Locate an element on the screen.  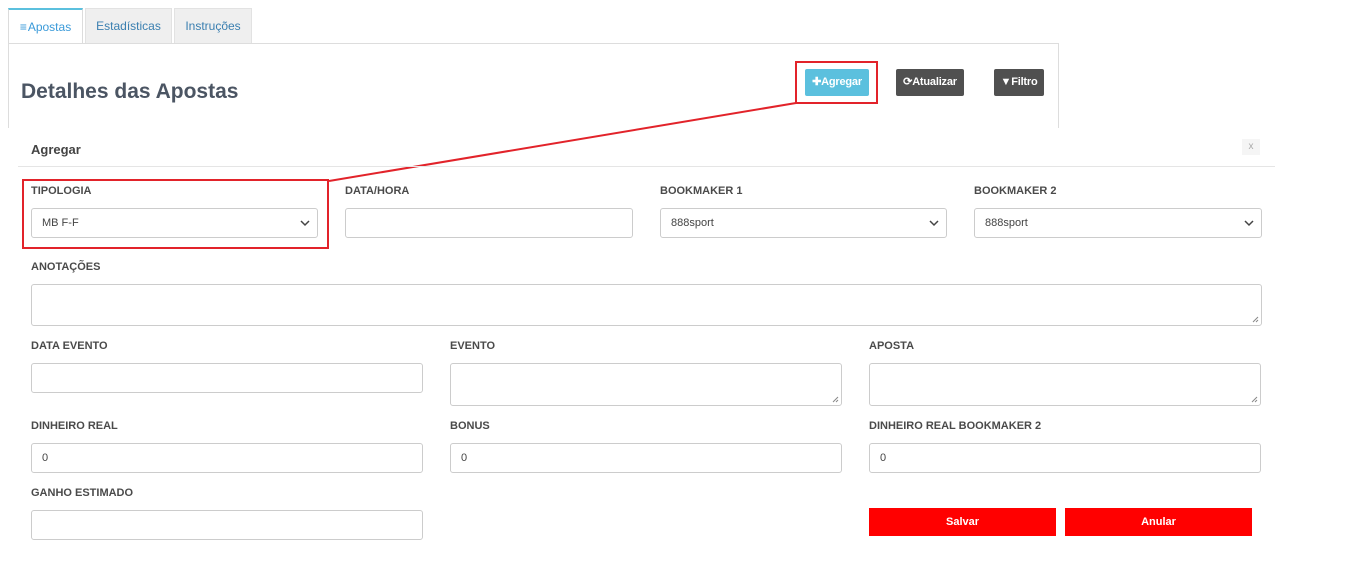
data-evento-label: DATA EVENTO is located at coordinates (69, 346).